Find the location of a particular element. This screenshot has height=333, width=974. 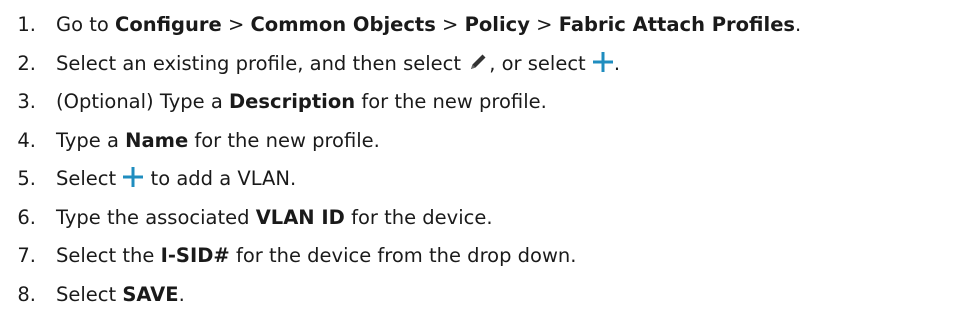

step-text: for the device. is located at coordinates (418, 217).